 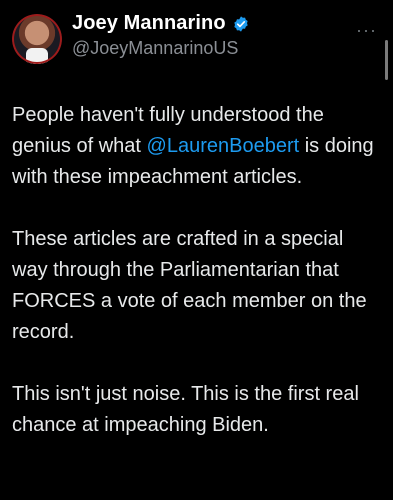 I want to click on handle: @JoeyMannarinoUS, so click(x=155, y=48).